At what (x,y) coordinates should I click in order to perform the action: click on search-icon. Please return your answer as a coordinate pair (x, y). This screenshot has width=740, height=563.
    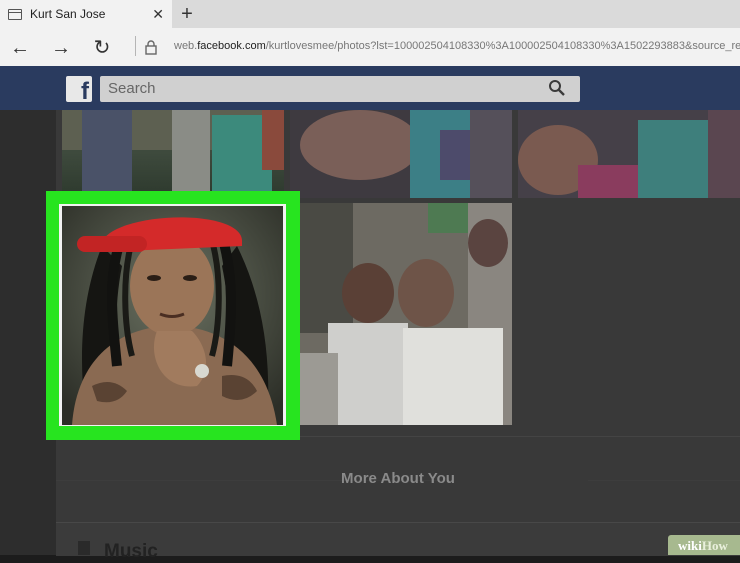
    Looking at the image, I should click on (557, 88).